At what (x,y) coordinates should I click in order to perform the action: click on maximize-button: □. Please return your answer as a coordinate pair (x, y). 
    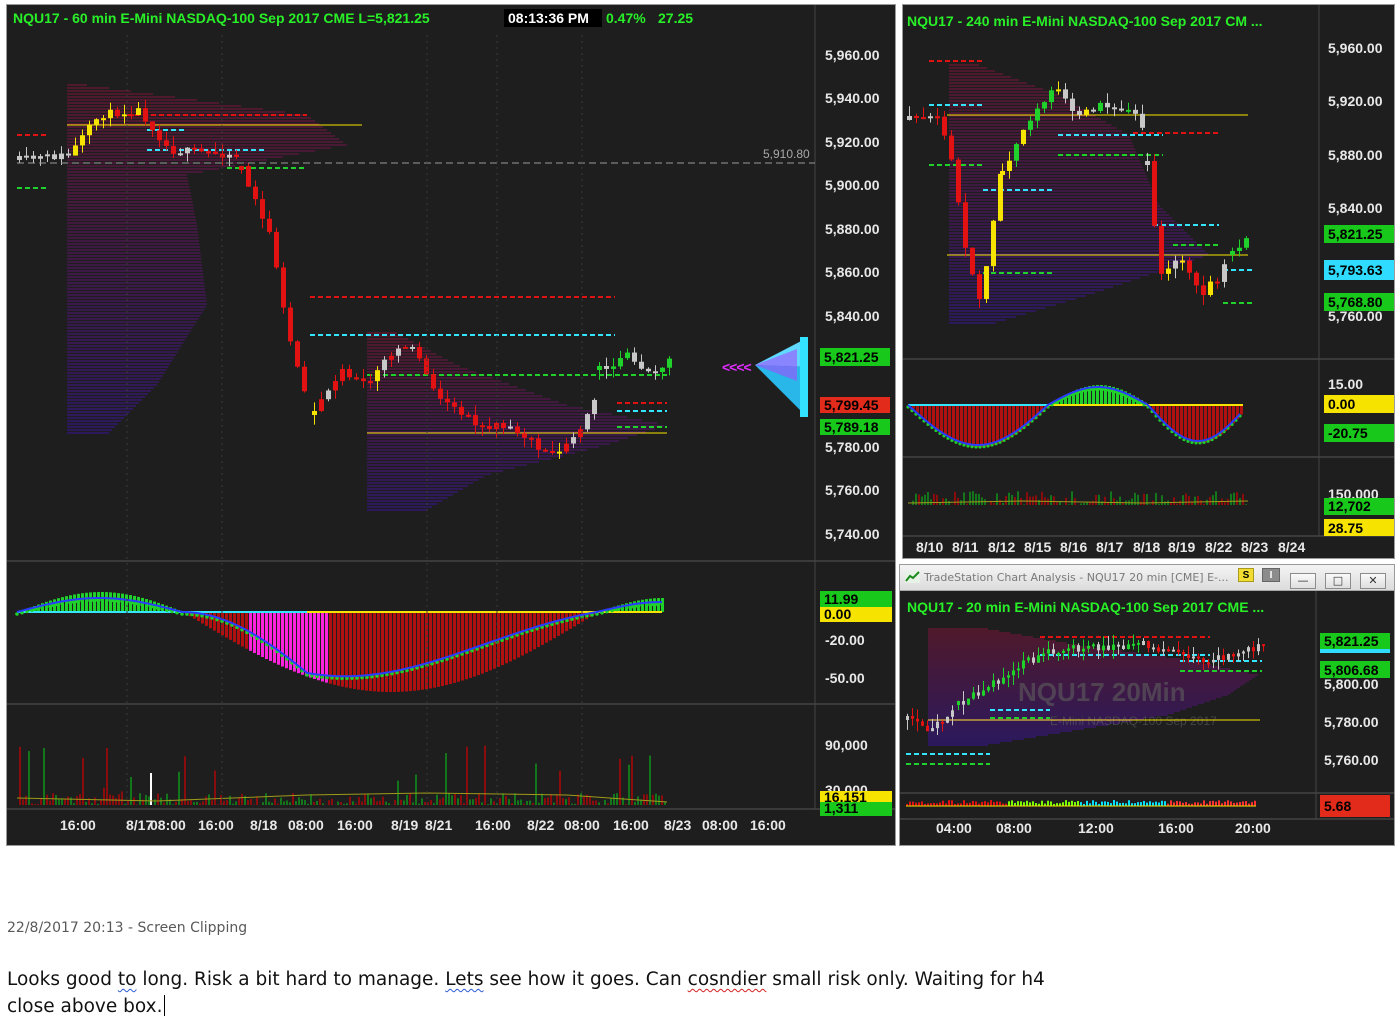
    Looking at the image, I should click on (1338, 581).